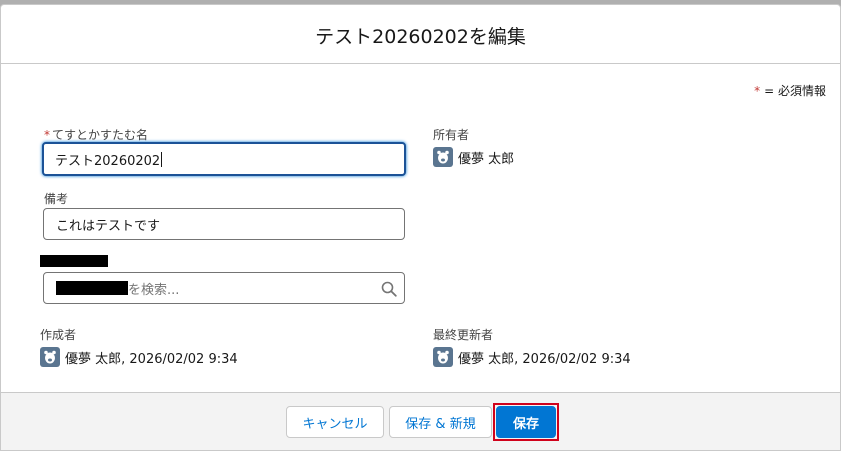 This screenshot has width=841, height=451. I want to click on owner-link: 優夢 太郎, so click(486, 157).